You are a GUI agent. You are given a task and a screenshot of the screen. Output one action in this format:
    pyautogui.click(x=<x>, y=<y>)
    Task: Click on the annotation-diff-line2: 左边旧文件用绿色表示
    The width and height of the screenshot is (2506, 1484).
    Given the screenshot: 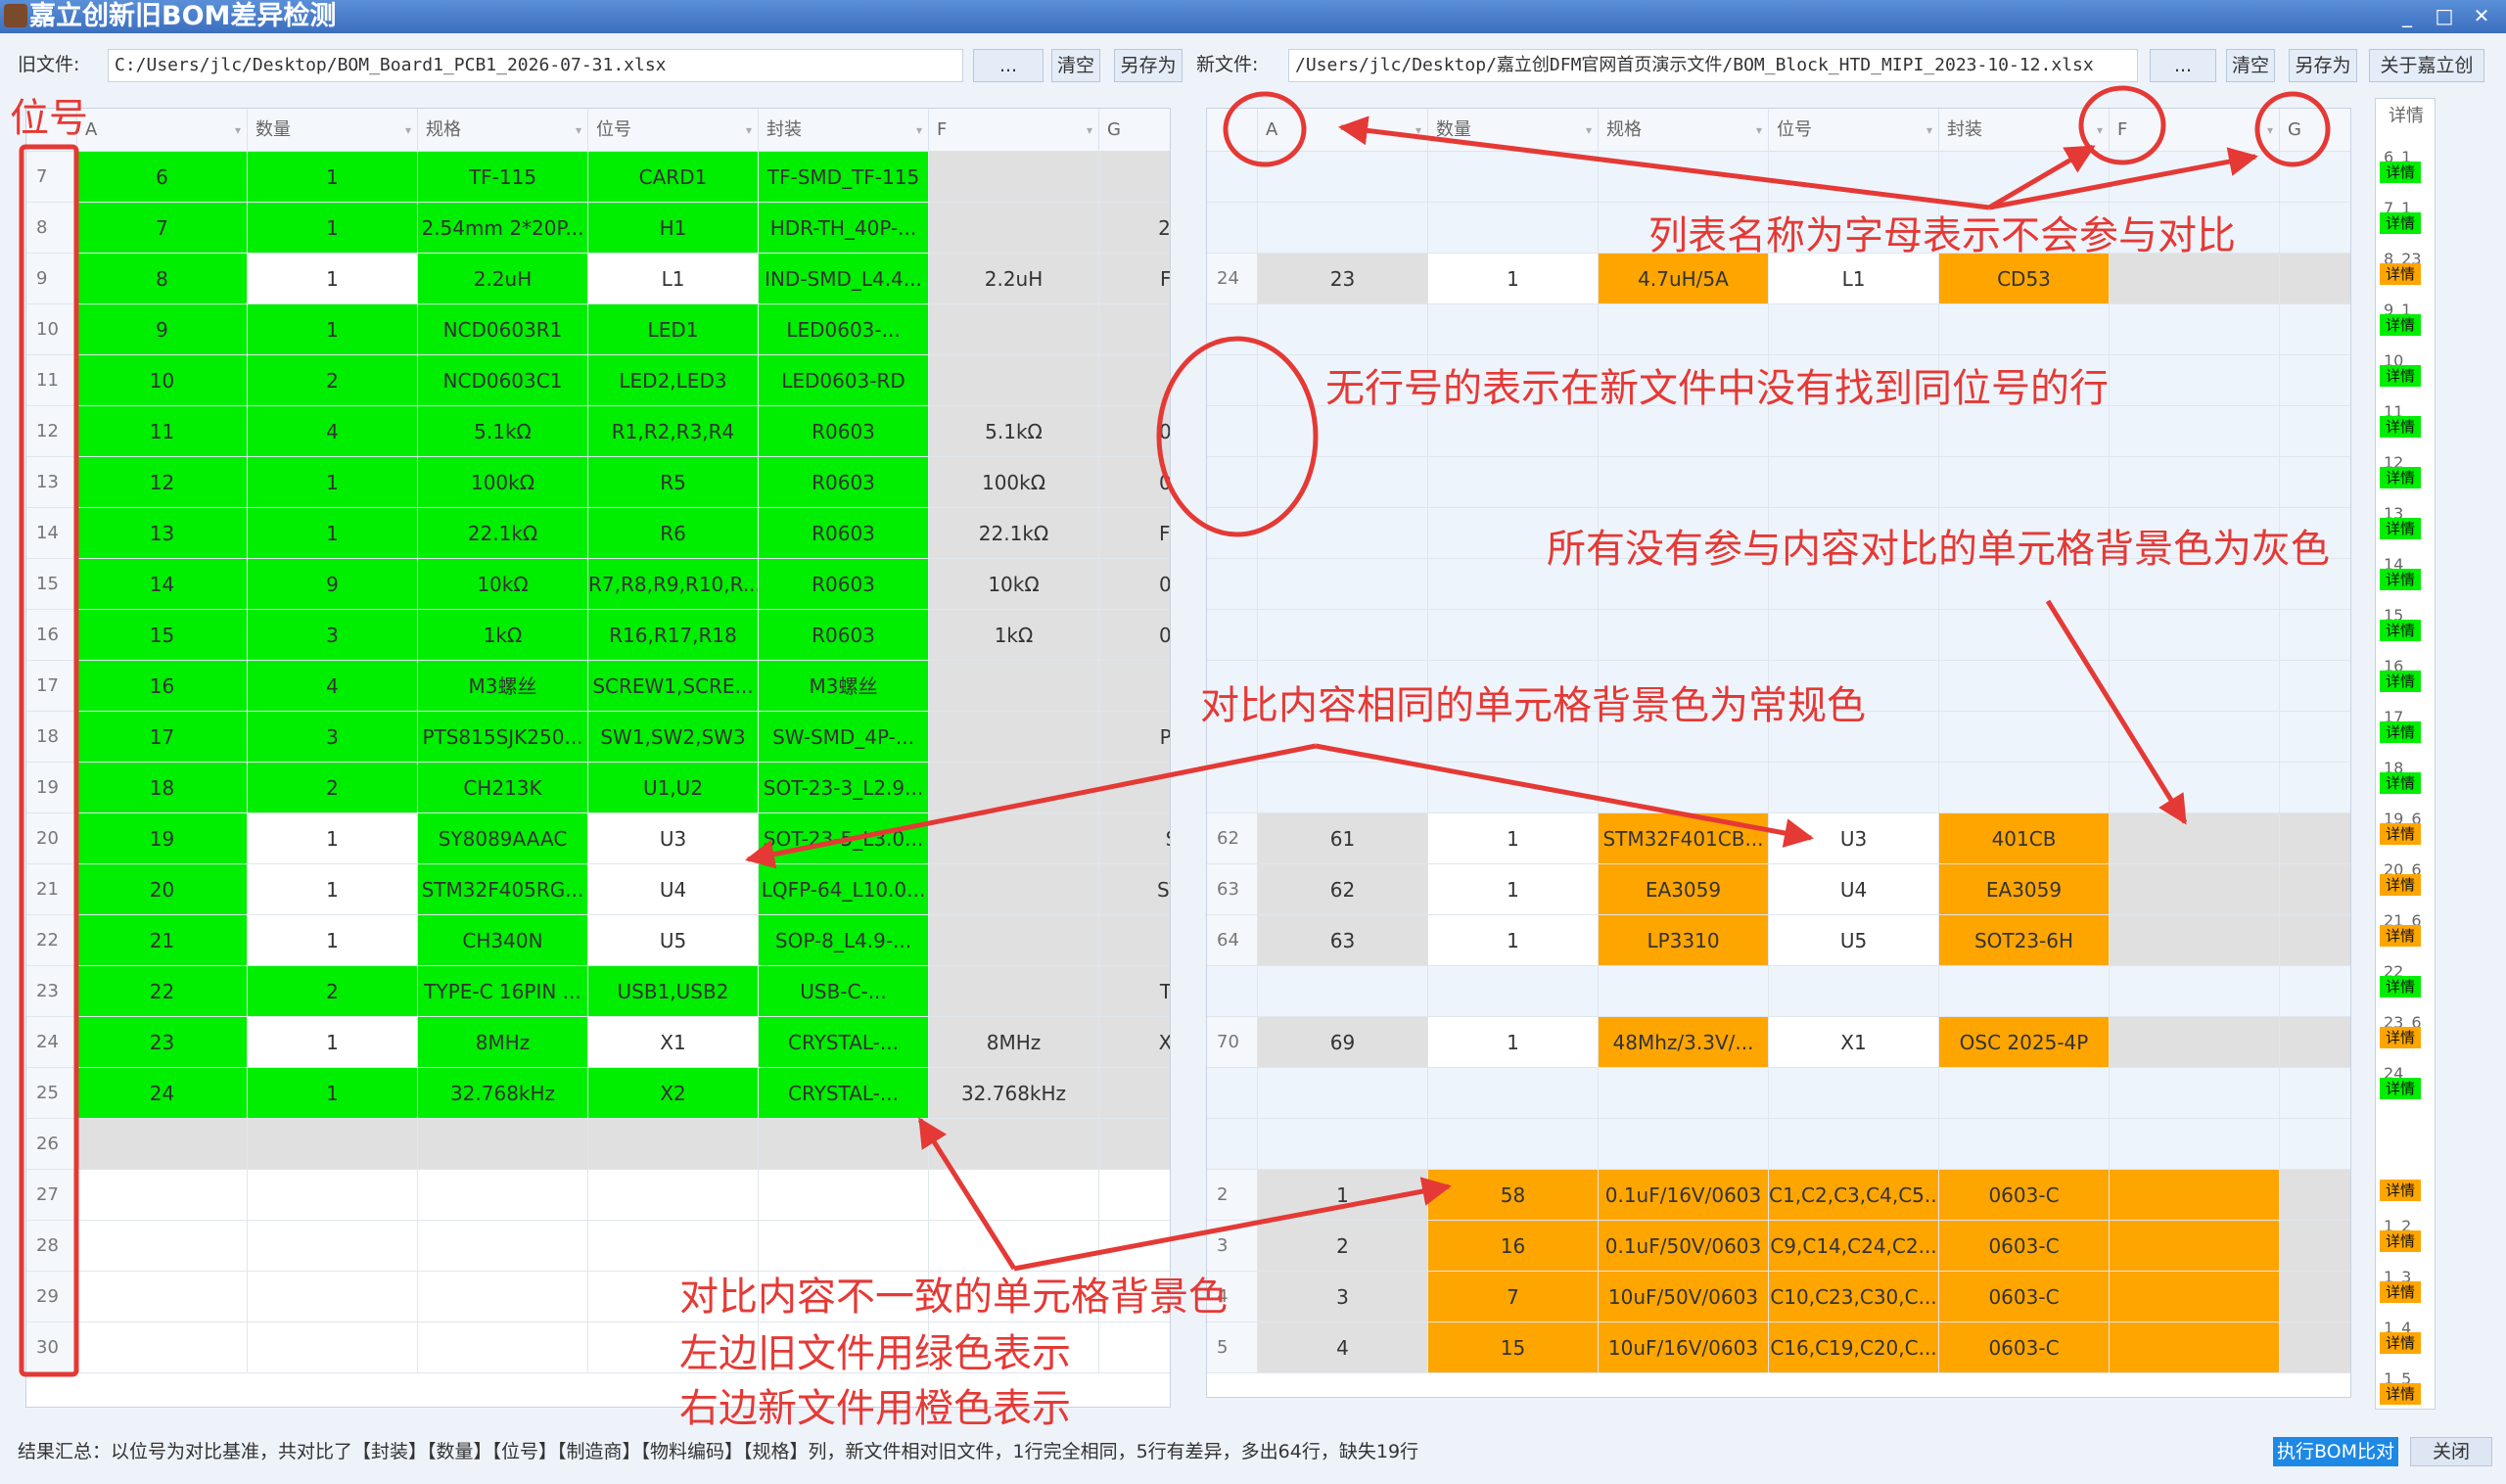 What is the action you would take?
    pyautogui.click(x=875, y=1353)
    